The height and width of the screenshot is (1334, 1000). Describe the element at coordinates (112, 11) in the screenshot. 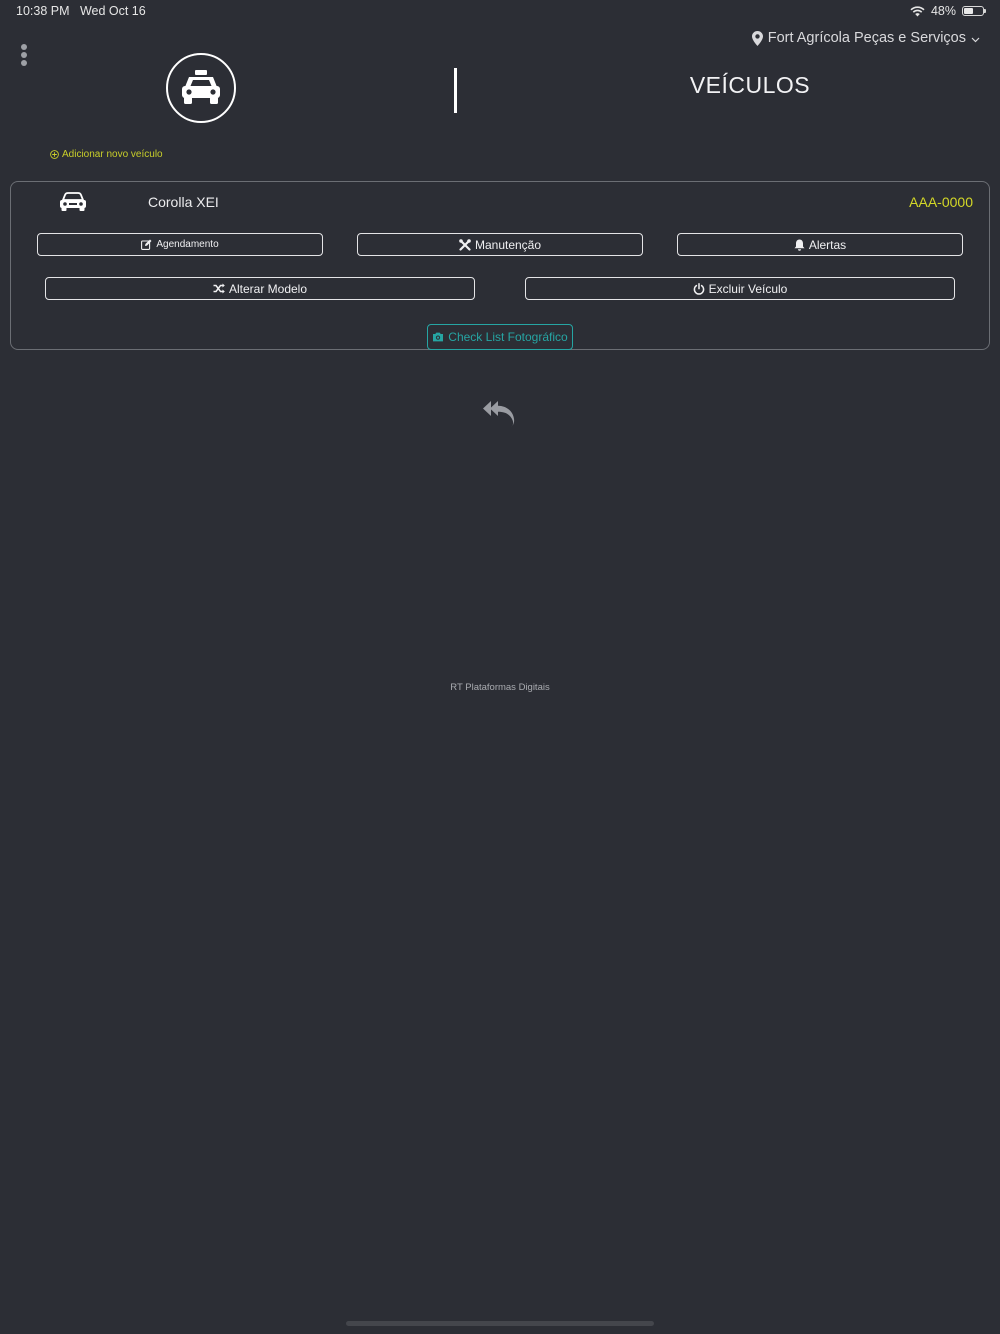

I see `status-date: Wed Oct 16` at that location.